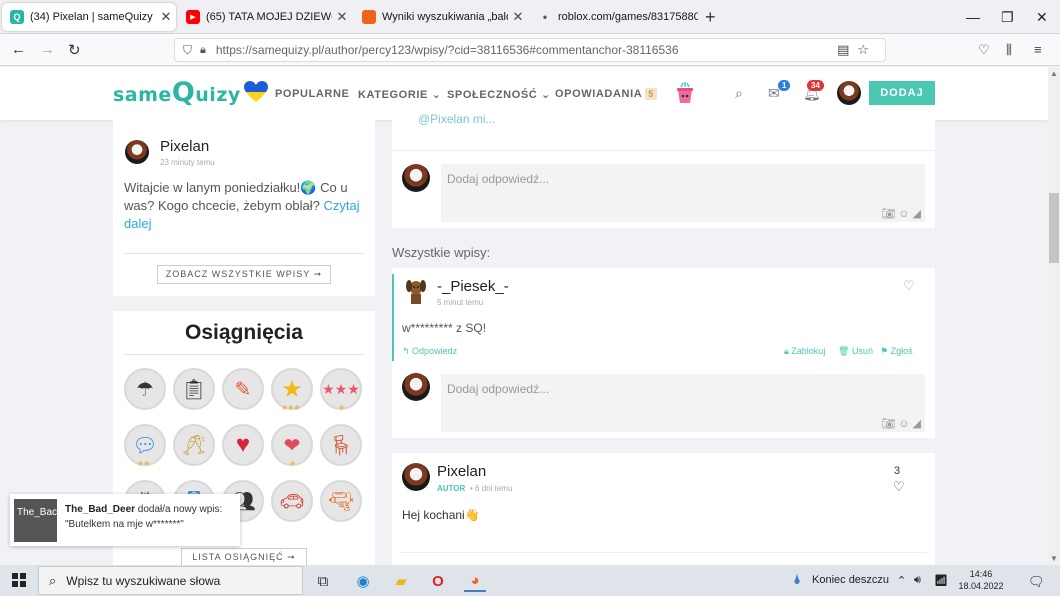  What do you see at coordinates (341, 501) in the screenshot?
I see `achievement-water-gun-icon: 🔫︎` at bounding box center [341, 501].